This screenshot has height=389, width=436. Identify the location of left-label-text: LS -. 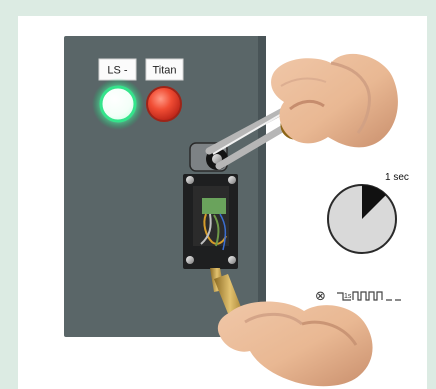
(117, 71).